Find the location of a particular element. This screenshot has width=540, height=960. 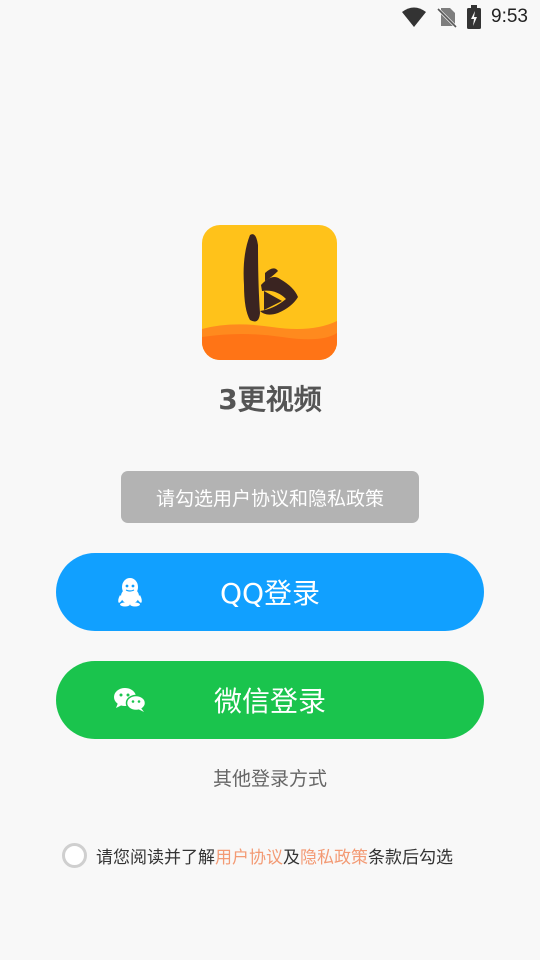

agreement-row: 请您阅读并了解 用户协议 及 隐私政策 条款后勾选 is located at coordinates (257, 855).